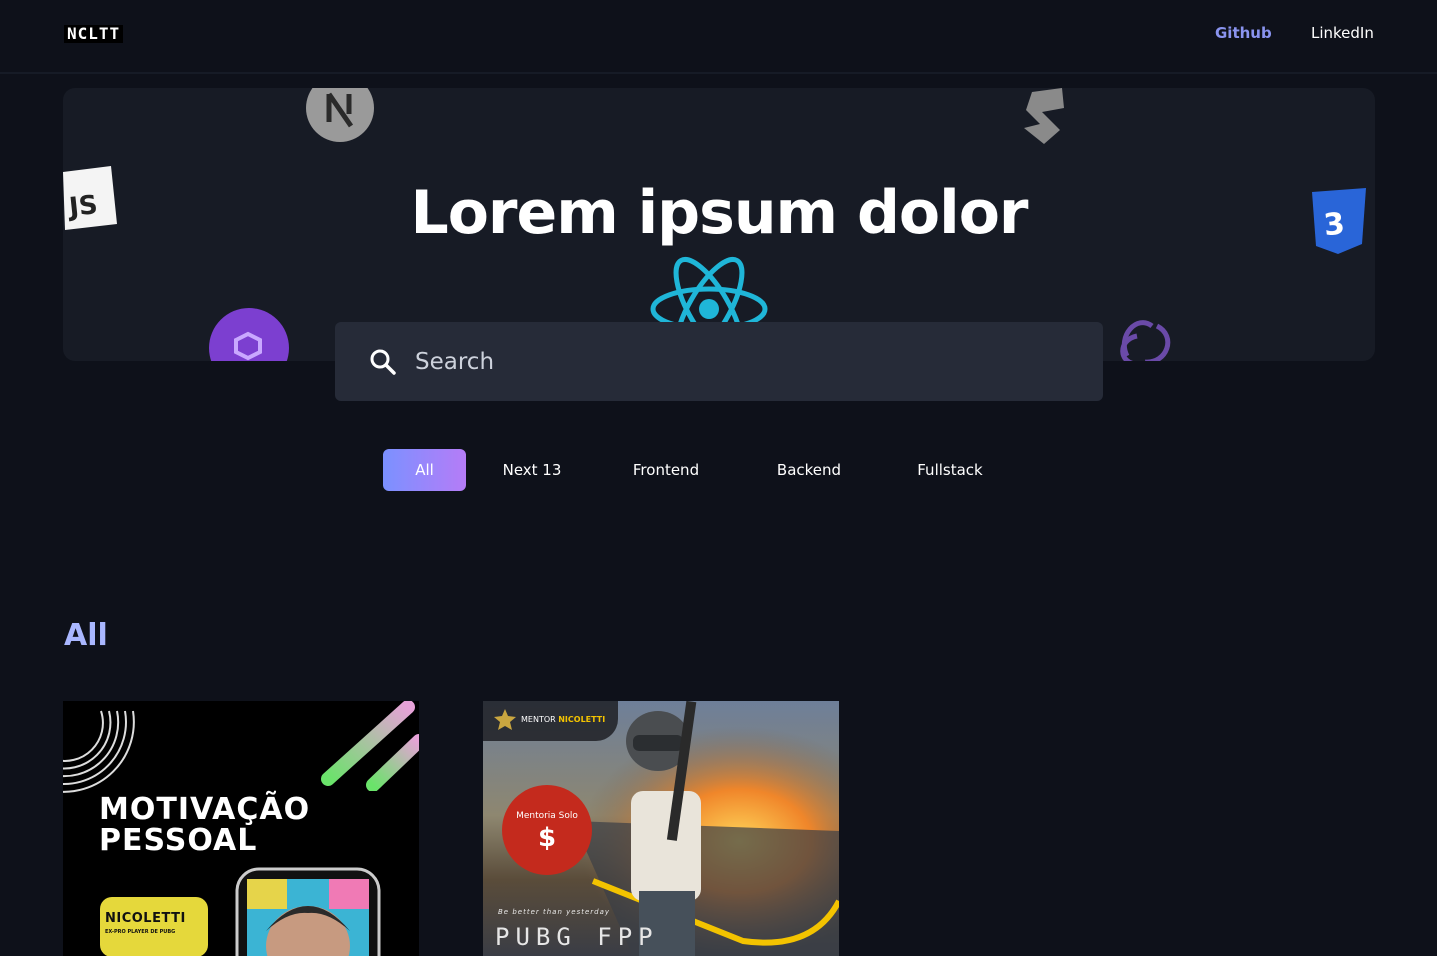 The height and width of the screenshot is (956, 1437). I want to click on filter-backend: Backend, so click(809, 470).